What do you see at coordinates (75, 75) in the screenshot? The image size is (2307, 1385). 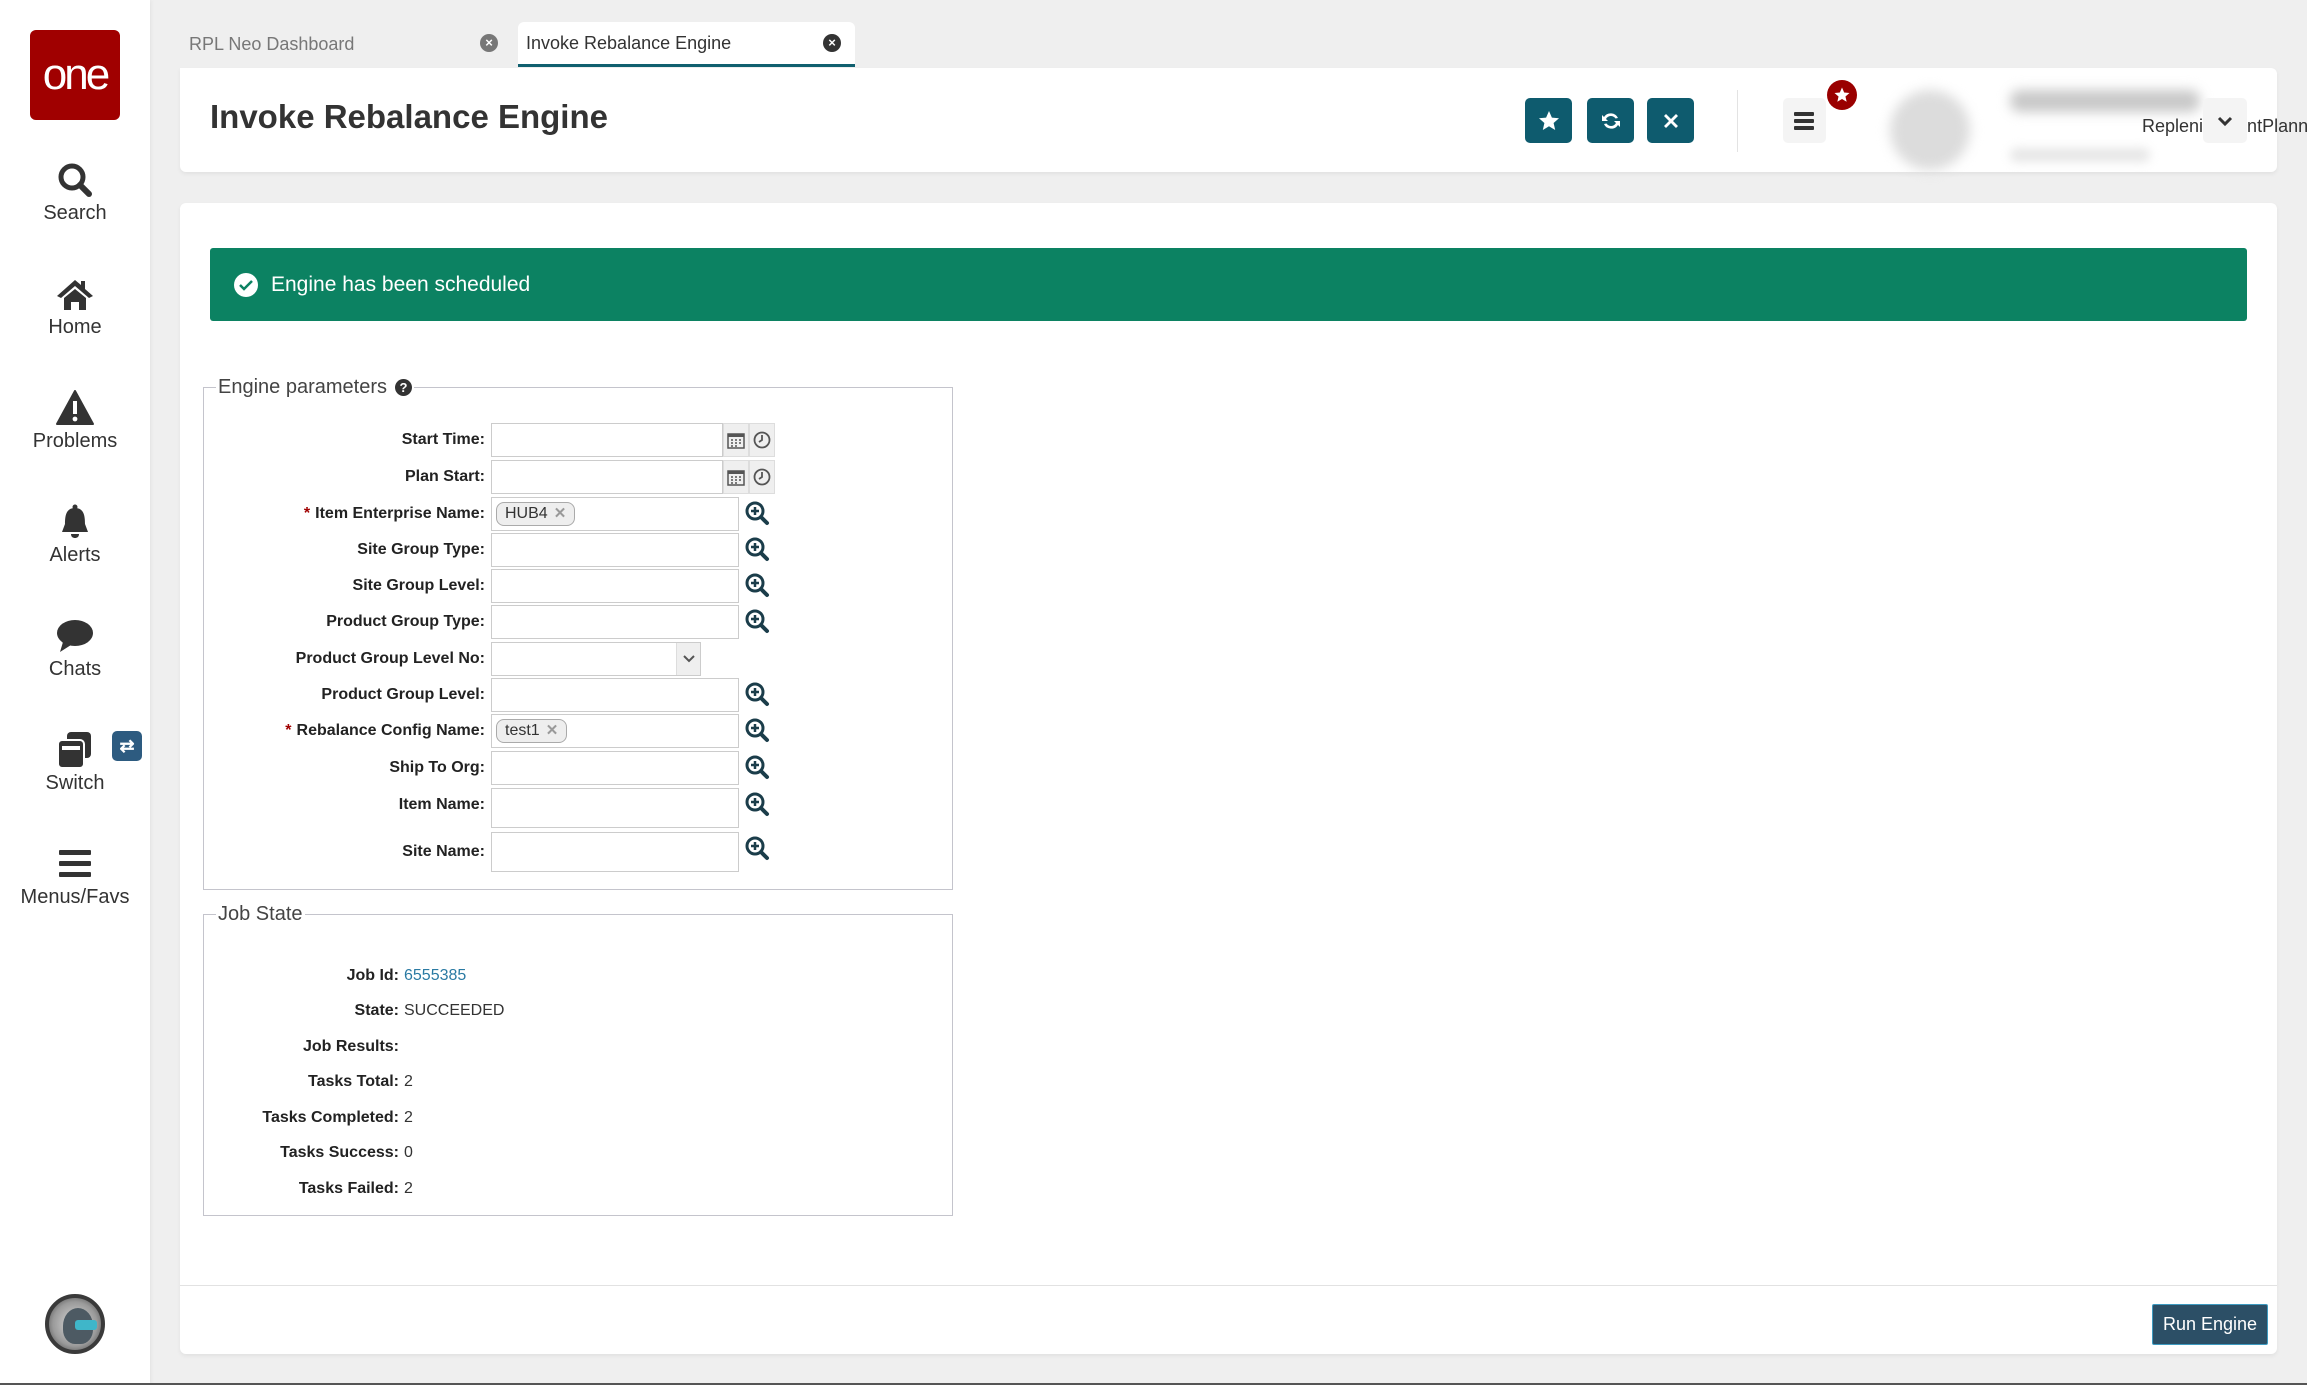 I see `app-logo: one` at bounding box center [75, 75].